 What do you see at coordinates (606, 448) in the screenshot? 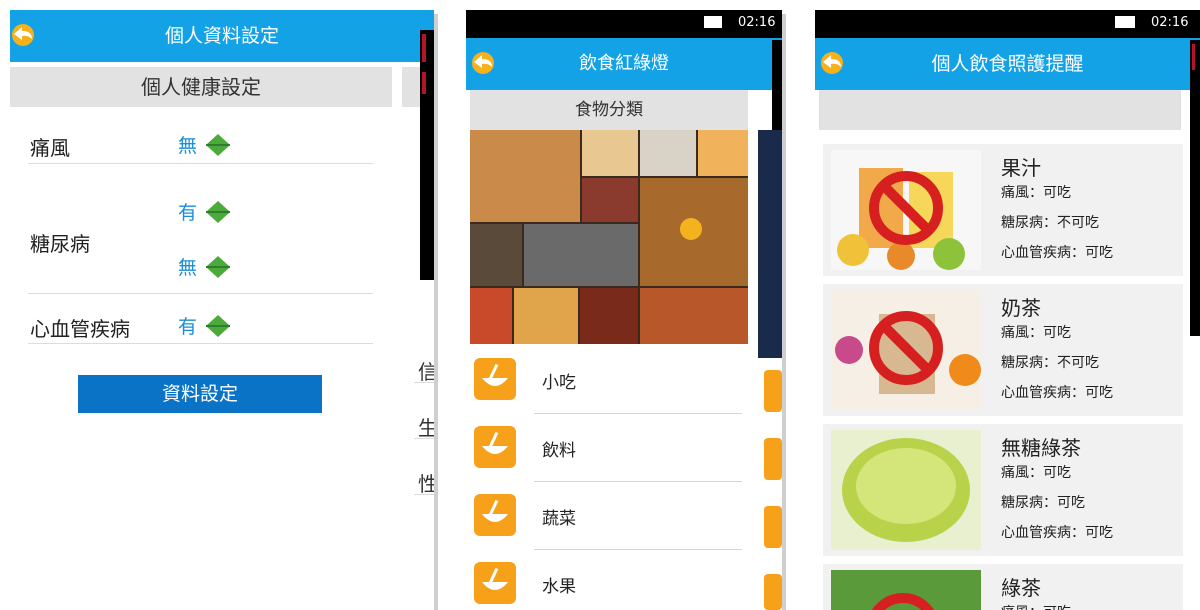
I see `category-item-drinks: 飲料` at bounding box center [606, 448].